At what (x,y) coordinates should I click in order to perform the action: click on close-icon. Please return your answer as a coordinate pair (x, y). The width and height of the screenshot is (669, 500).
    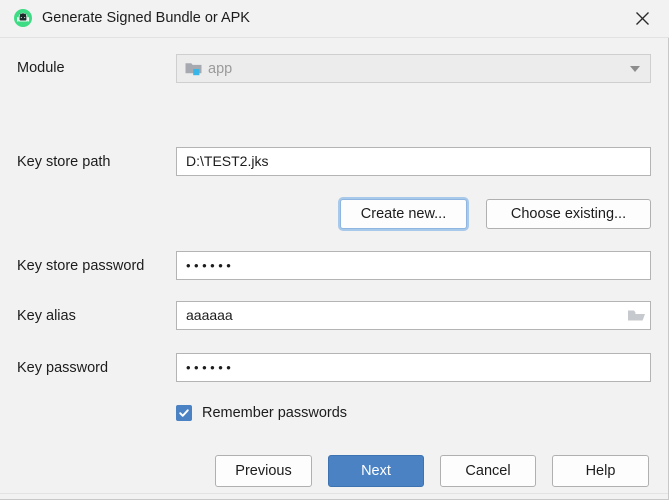
    Looking at the image, I should click on (642, 18).